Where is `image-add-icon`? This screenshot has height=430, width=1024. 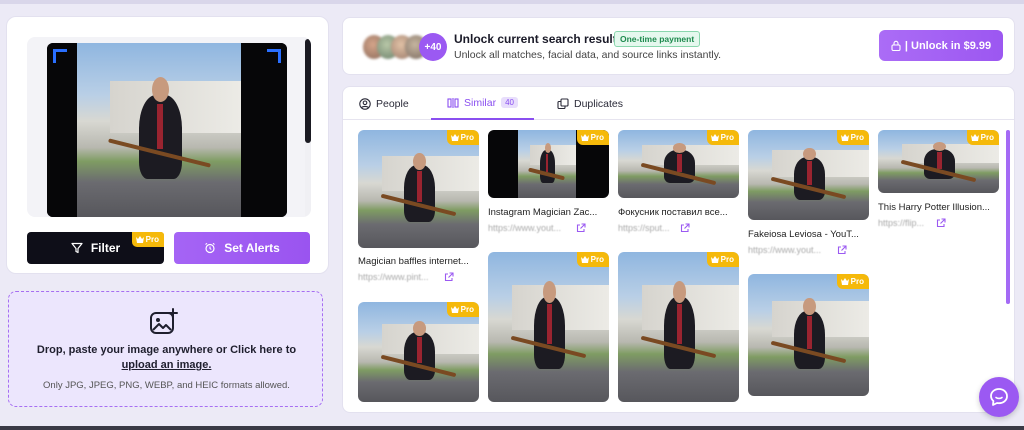 image-add-icon is located at coordinates (164, 321).